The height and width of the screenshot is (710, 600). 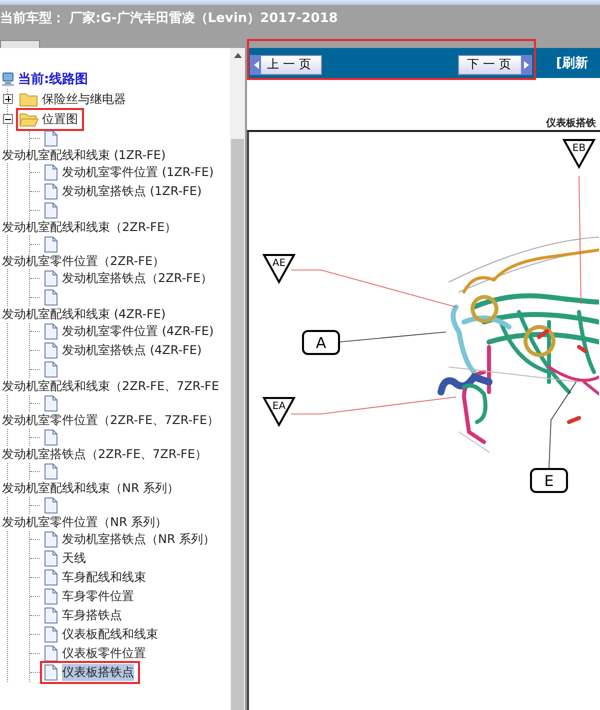 What do you see at coordinates (111, 420) in the screenshot?
I see `tree-item: 发动机室零件位置（2ZR-FE、7ZR-FE）` at bounding box center [111, 420].